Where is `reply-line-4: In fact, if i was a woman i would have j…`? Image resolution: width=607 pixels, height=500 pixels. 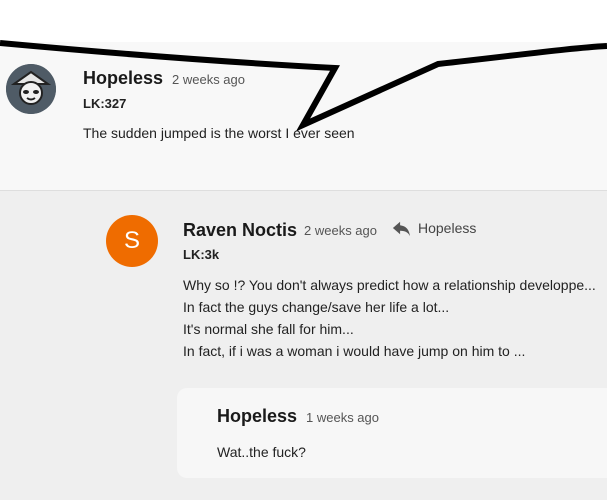 reply-line-4: In fact, if i was a woman i would have j… is located at coordinates (354, 351).